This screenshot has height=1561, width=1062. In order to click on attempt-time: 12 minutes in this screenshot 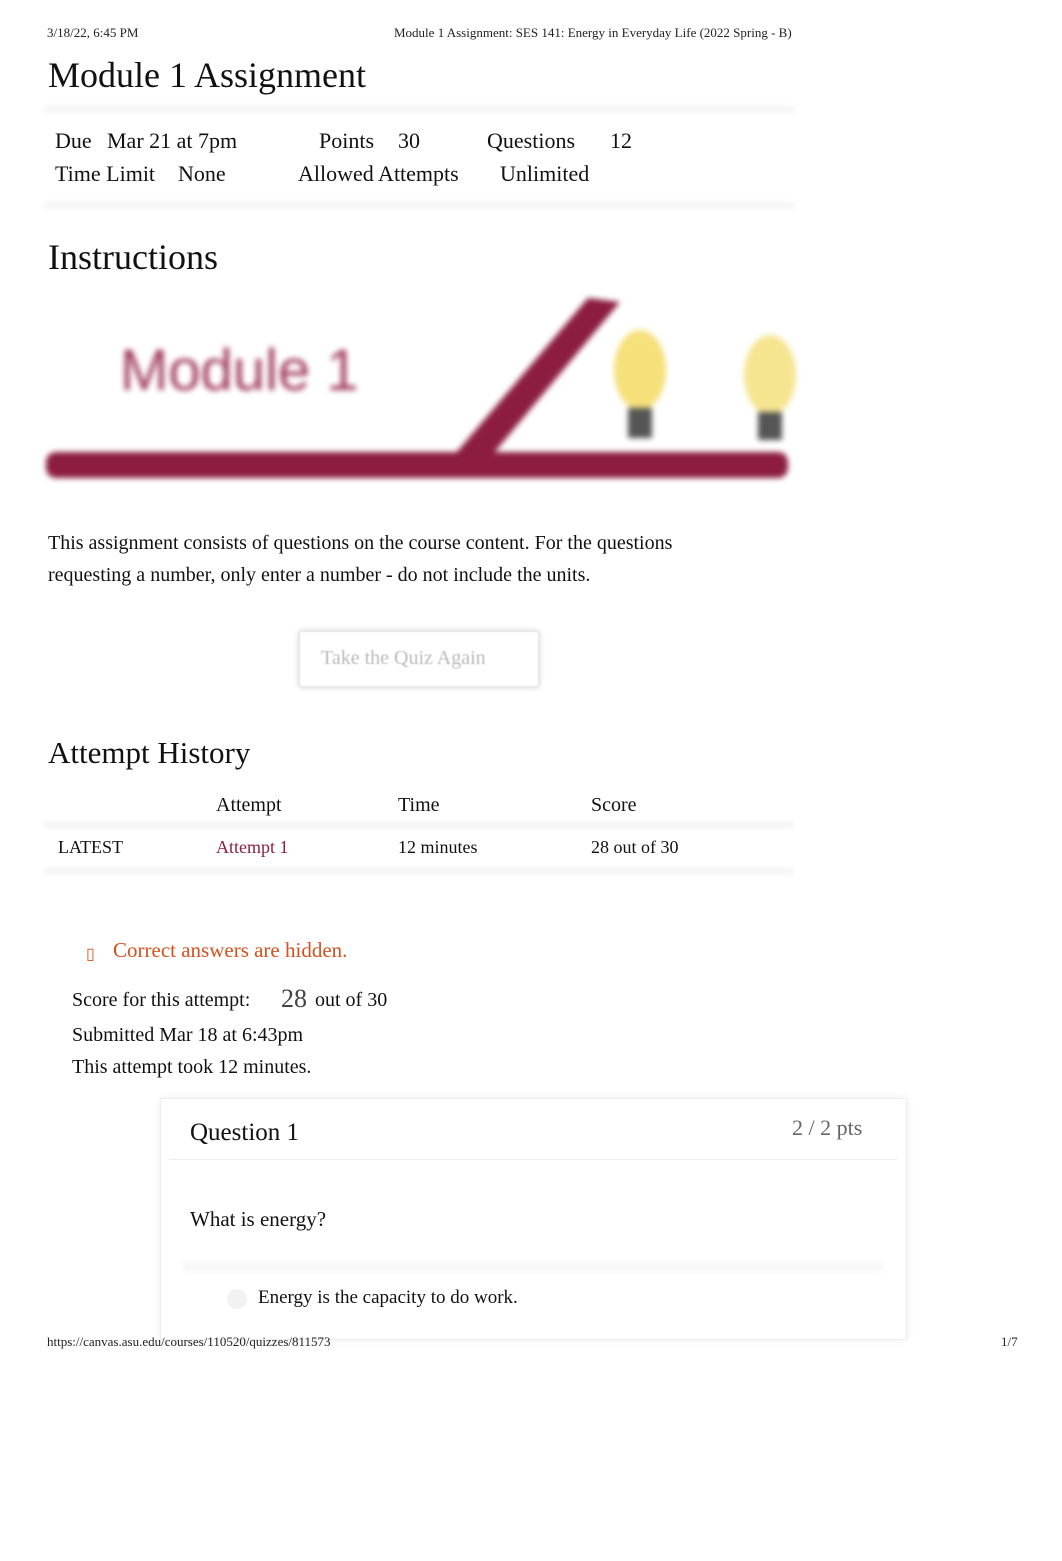, I will do `click(438, 847)`.